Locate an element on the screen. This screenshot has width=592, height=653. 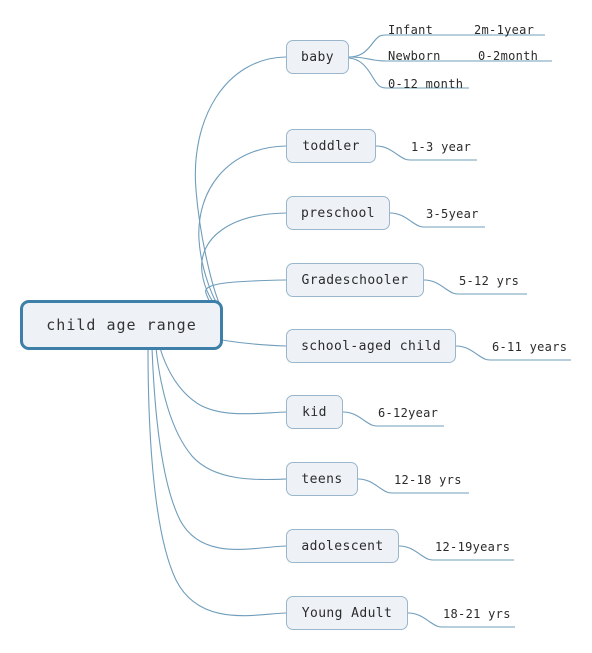
range-toddler: 1-3 year is located at coordinates (441, 147).